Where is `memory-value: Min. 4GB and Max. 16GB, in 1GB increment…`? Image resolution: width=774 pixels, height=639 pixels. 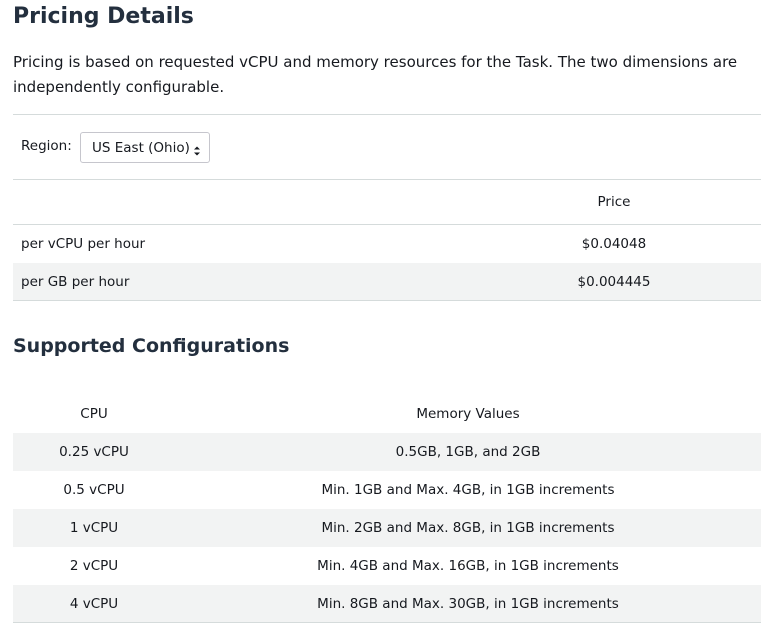 memory-value: Min. 4GB and Max. 16GB, in 1GB increment… is located at coordinates (468, 566).